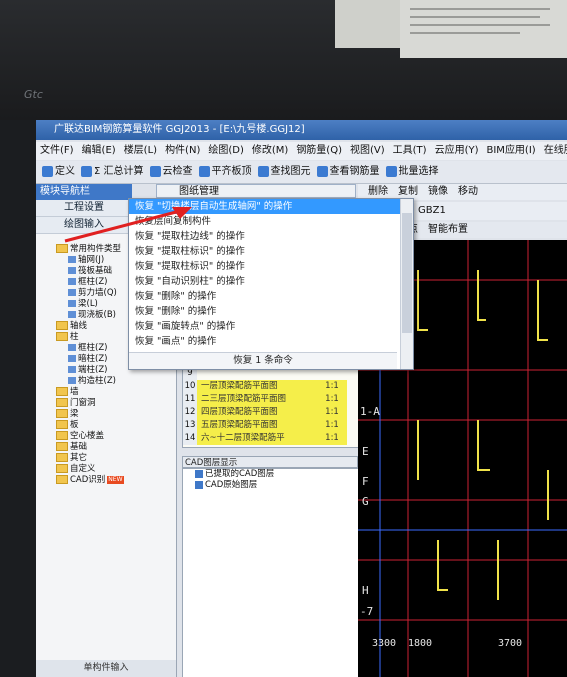 The image size is (567, 677). What do you see at coordinates (116, 425) in the screenshot?
I see `tree-item: 板` at bounding box center [116, 425].